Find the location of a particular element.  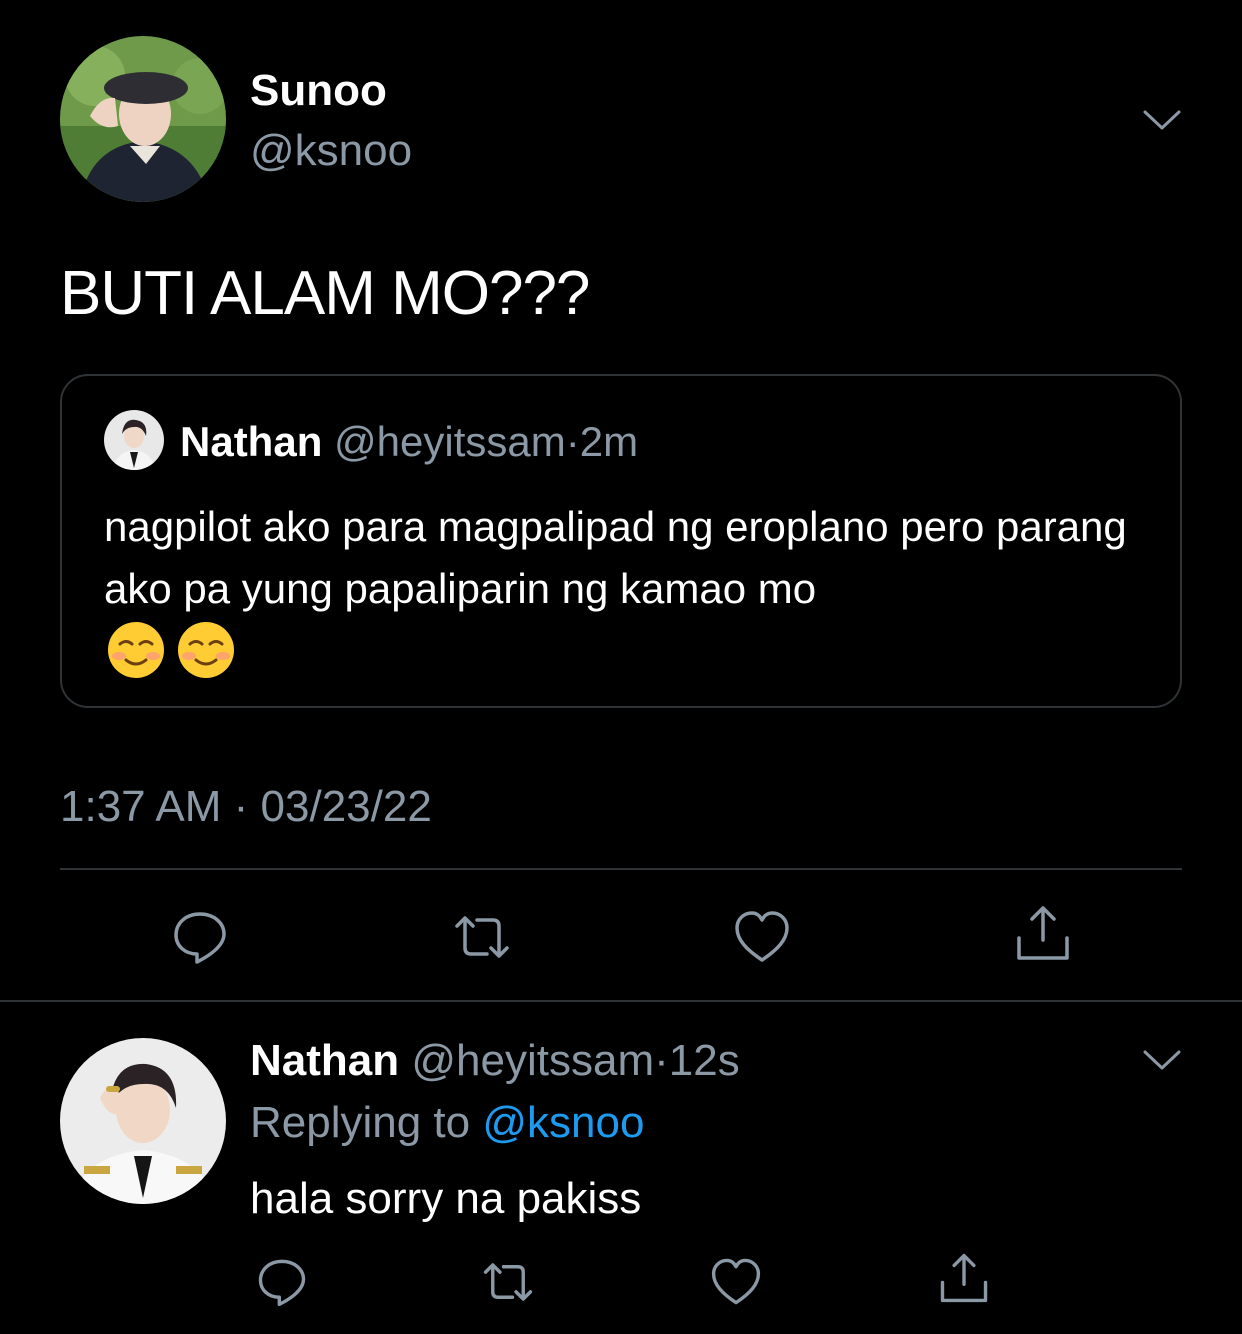

tweet-timestamp: 1:37 AM · 03/23/22 is located at coordinates (246, 807).